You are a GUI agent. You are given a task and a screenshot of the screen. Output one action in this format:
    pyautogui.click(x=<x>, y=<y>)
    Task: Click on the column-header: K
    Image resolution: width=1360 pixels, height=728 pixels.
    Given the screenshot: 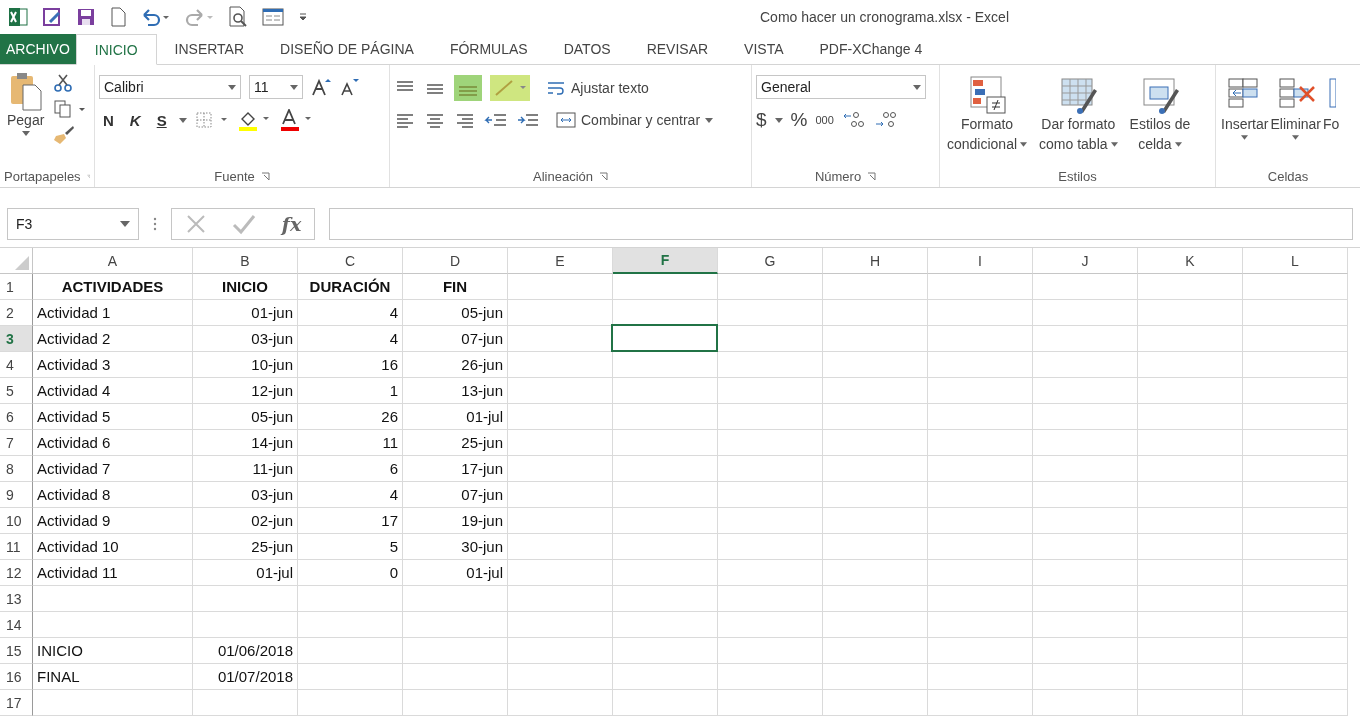 What is the action you would take?
    pyautogui.click(x=1190, y=261)
    